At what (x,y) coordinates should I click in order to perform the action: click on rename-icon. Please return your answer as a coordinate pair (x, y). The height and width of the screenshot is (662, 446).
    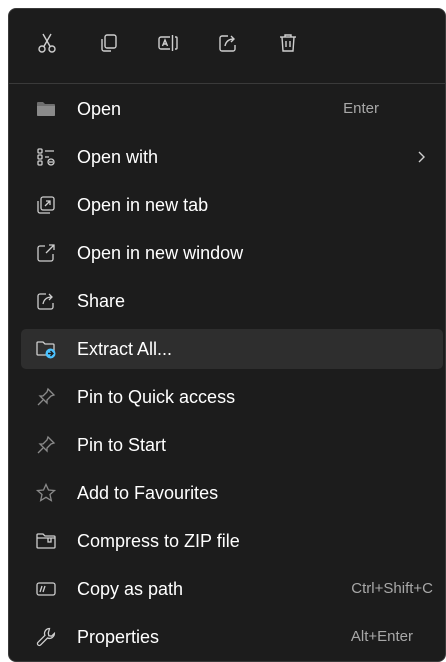
    Looking at the image, I should click on (168, 43).